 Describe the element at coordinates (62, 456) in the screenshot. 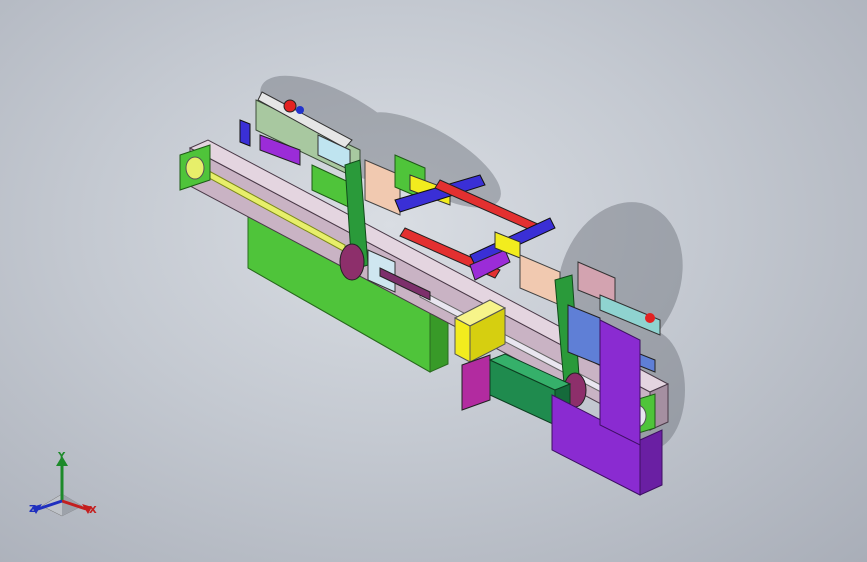

I see `y-axis-label: Y` at that location.